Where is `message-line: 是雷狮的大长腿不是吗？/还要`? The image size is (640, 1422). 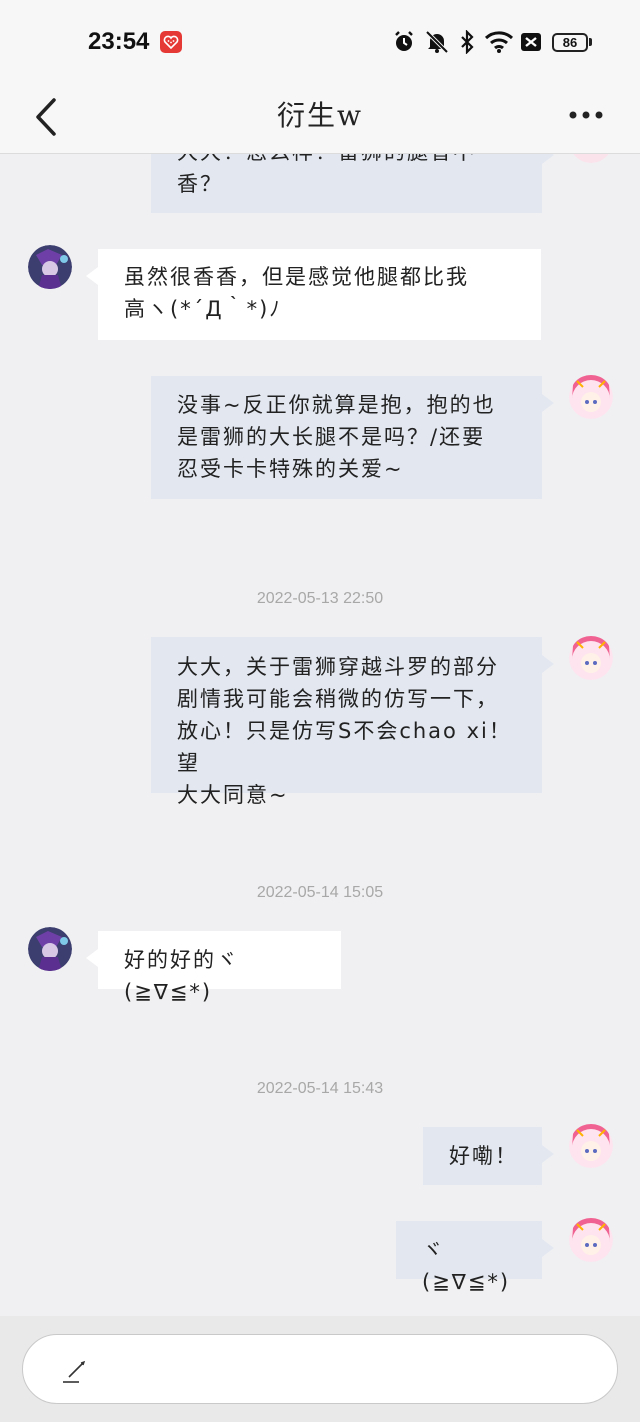 message-line: 是雷狮的大长腿不是吗？/还要 is located at coordinates (331, 437).